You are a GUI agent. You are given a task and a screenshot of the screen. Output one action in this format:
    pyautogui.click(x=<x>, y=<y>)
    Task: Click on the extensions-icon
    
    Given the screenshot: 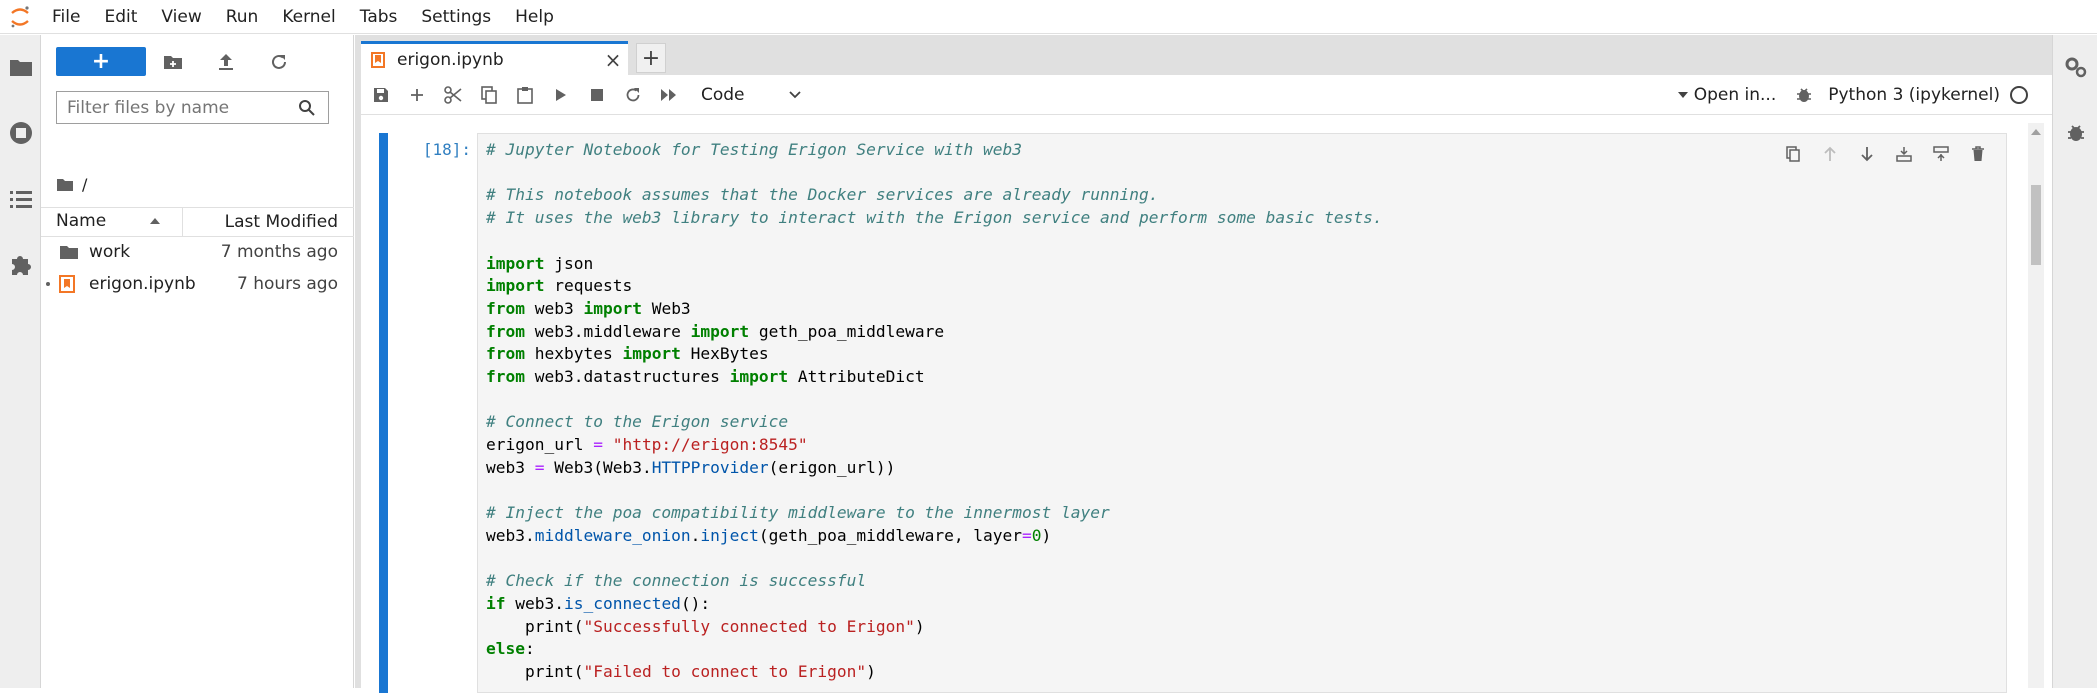 What is the action you would take?
    pyautogui.click(x=20, y=265)
    